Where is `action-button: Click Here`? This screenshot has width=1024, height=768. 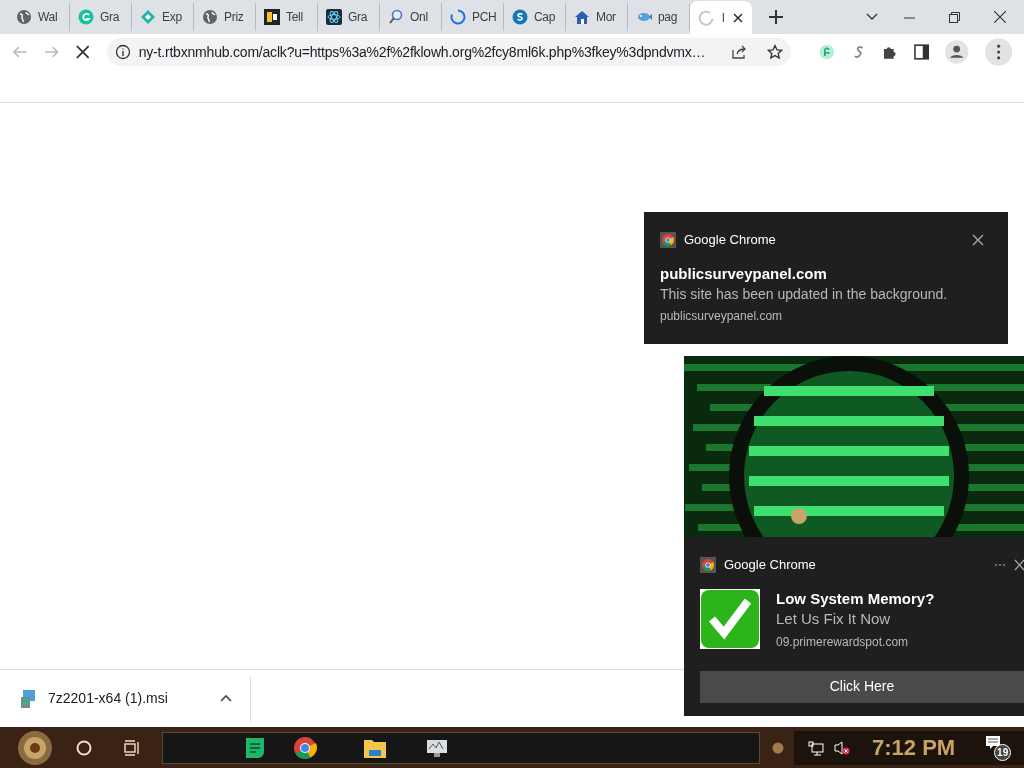 action-button: Click Here is located at coordinates (862, 686).